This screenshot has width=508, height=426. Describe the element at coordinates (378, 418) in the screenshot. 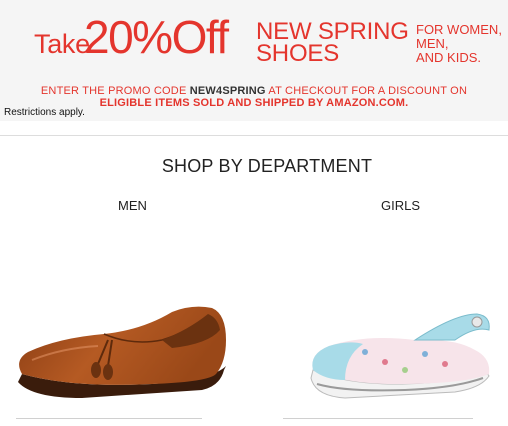

I see `girls-underline` at that location.